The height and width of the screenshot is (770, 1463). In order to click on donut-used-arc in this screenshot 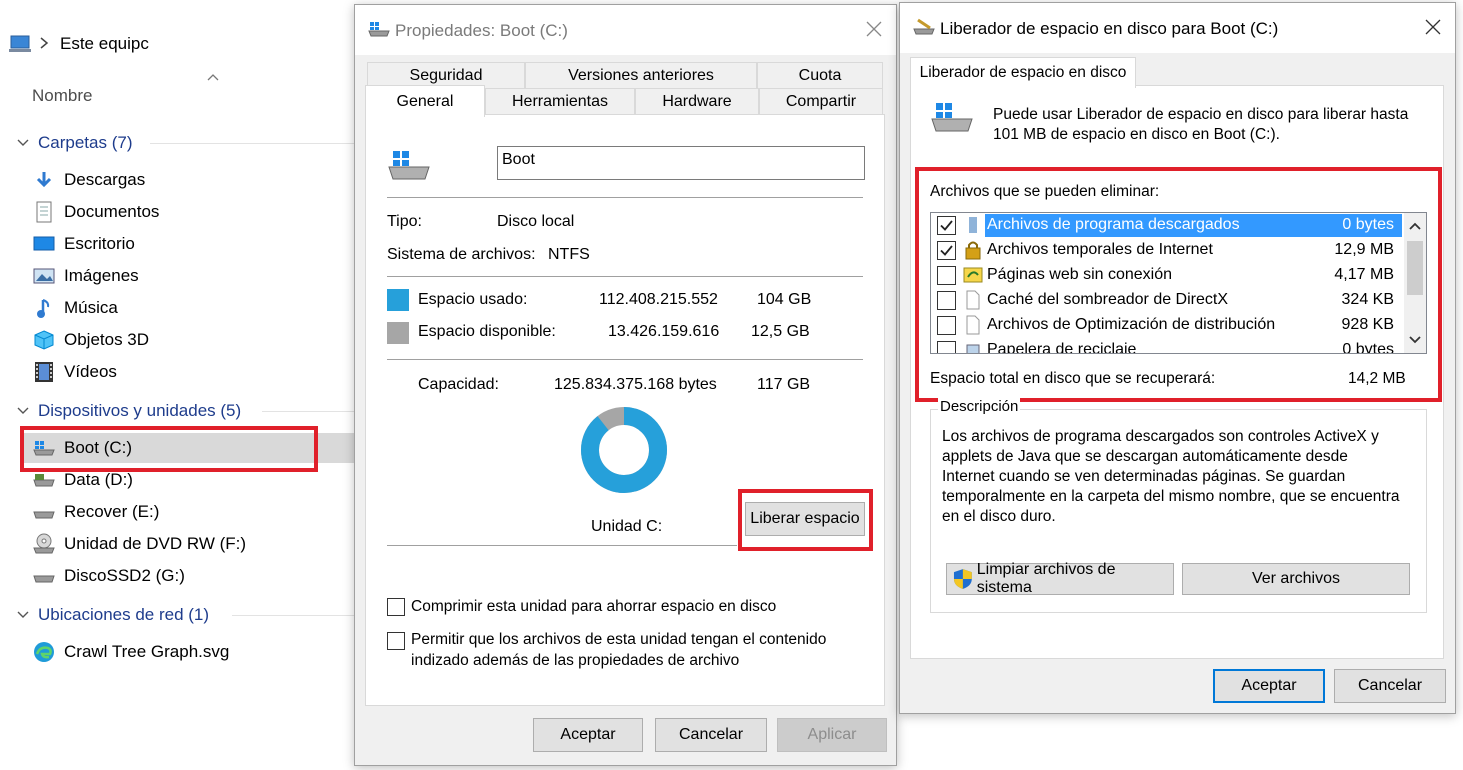, I will do `click(624, 450)`.